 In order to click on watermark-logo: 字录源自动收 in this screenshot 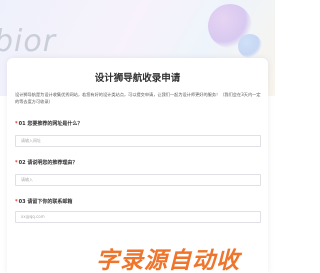, I will do `click(168, 260)`.